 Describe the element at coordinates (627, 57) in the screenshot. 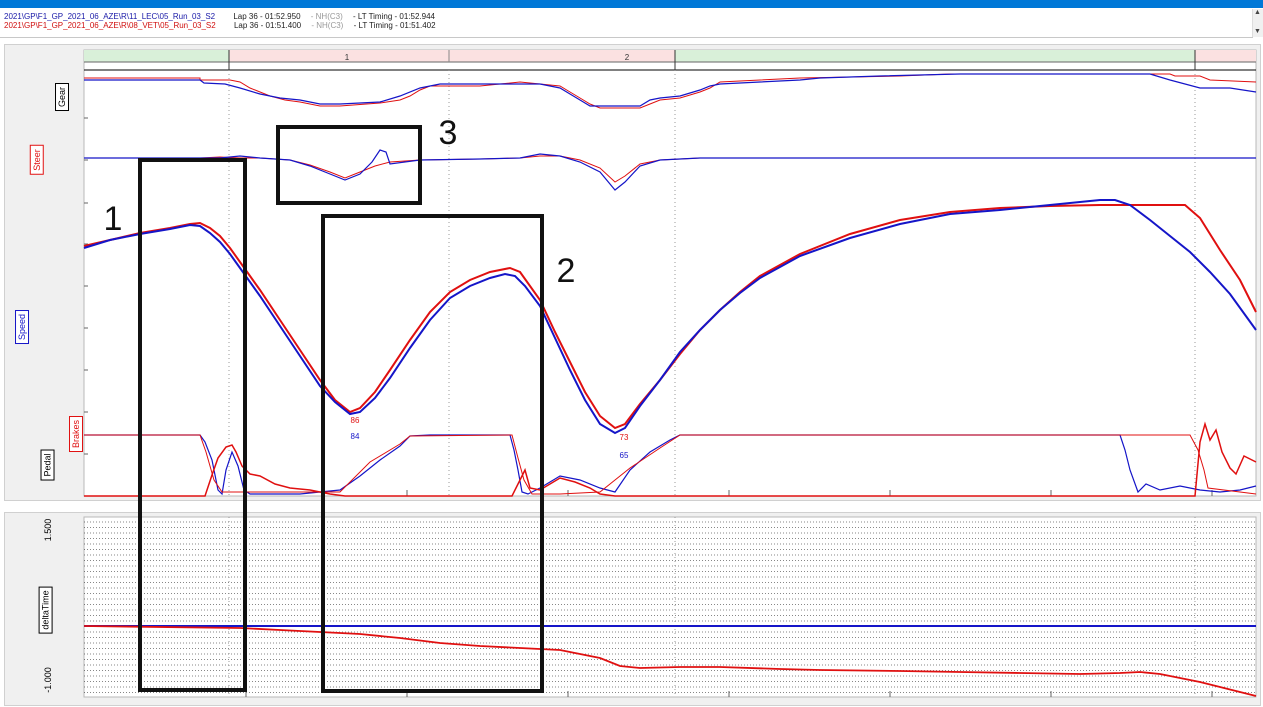

I see `sector-label: 2` at that location.